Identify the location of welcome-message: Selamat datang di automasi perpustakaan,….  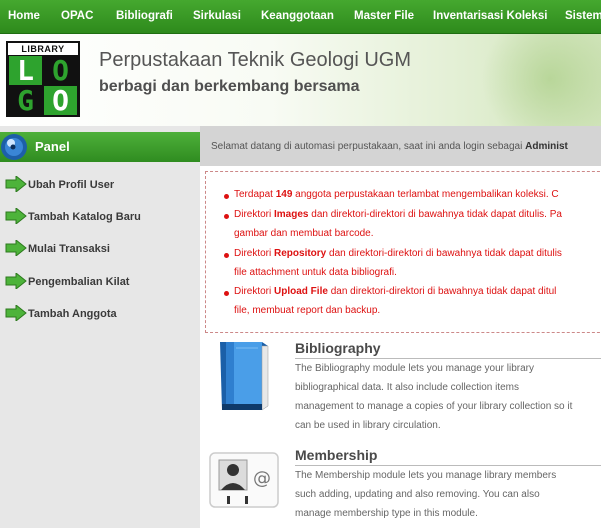
(389, 146).